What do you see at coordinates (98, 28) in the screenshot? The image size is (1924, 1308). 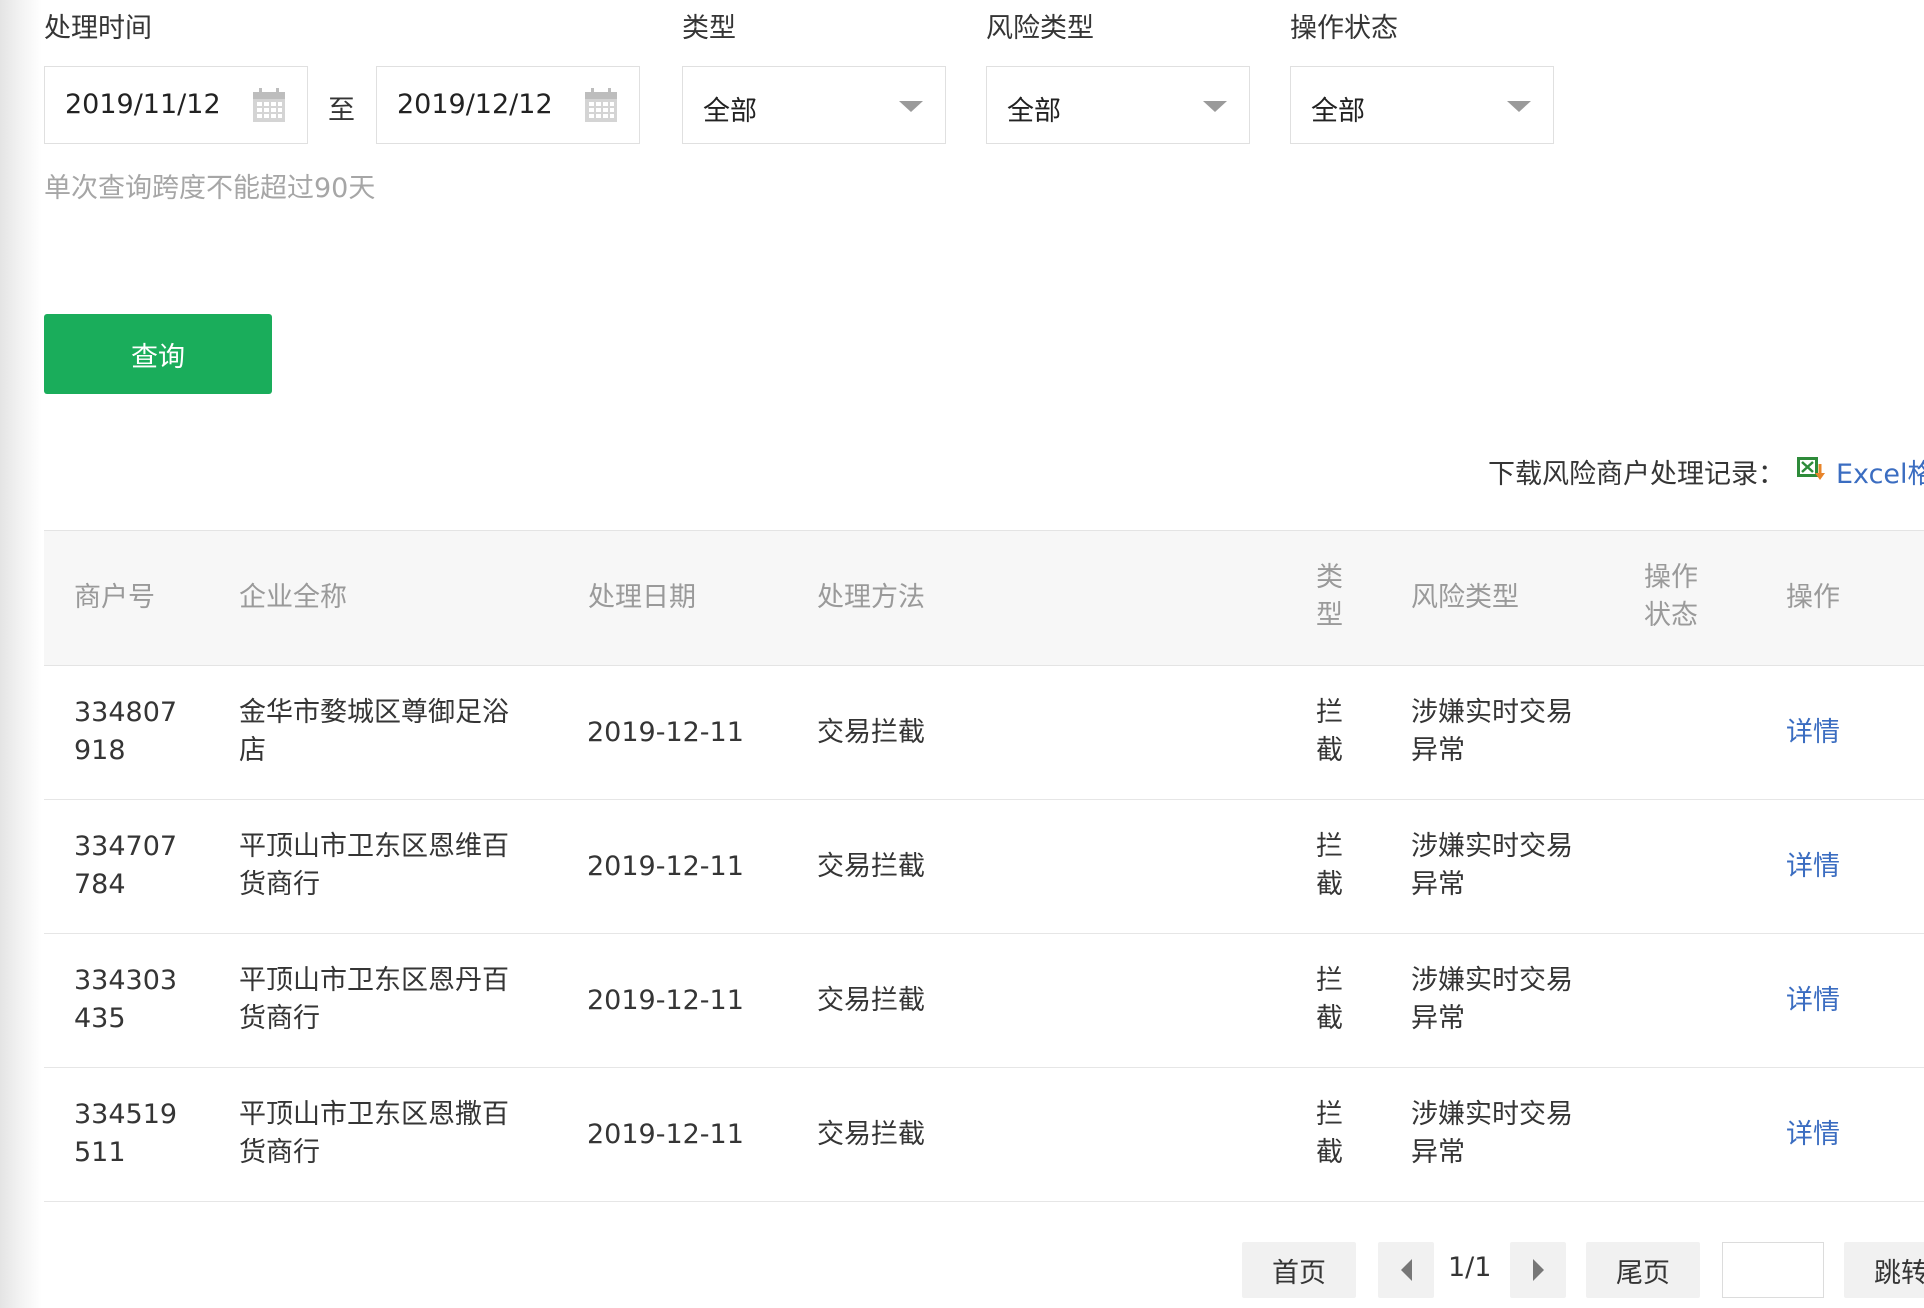 I see `time-filter-label: 处理时间` at bounding box center [98, 28].